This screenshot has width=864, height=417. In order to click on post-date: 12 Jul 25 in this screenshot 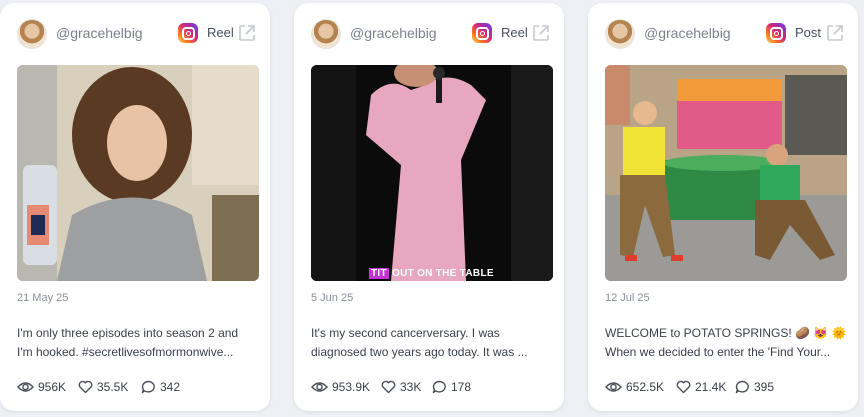, I will do `click(627, 298)`.